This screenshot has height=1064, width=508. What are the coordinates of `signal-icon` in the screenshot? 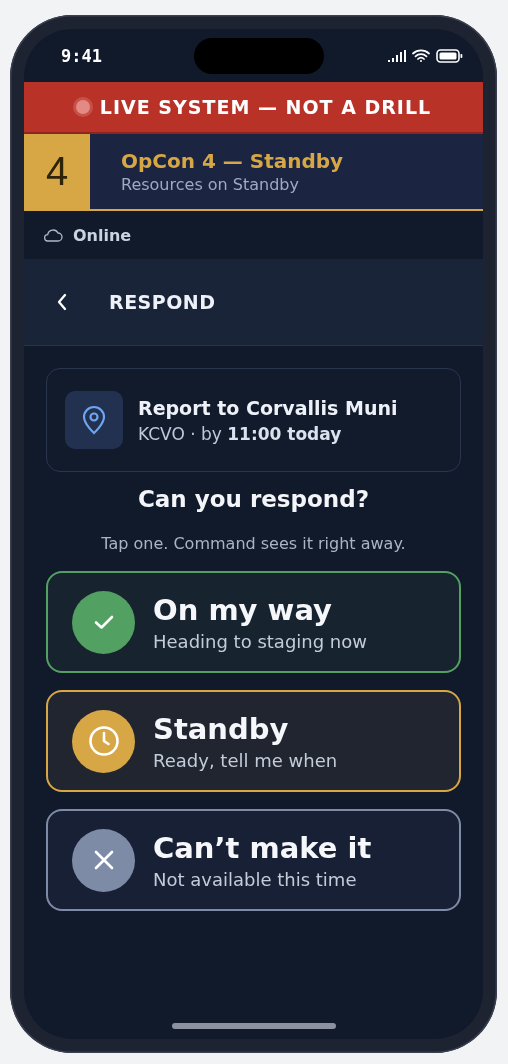 It's located at (397, 55).